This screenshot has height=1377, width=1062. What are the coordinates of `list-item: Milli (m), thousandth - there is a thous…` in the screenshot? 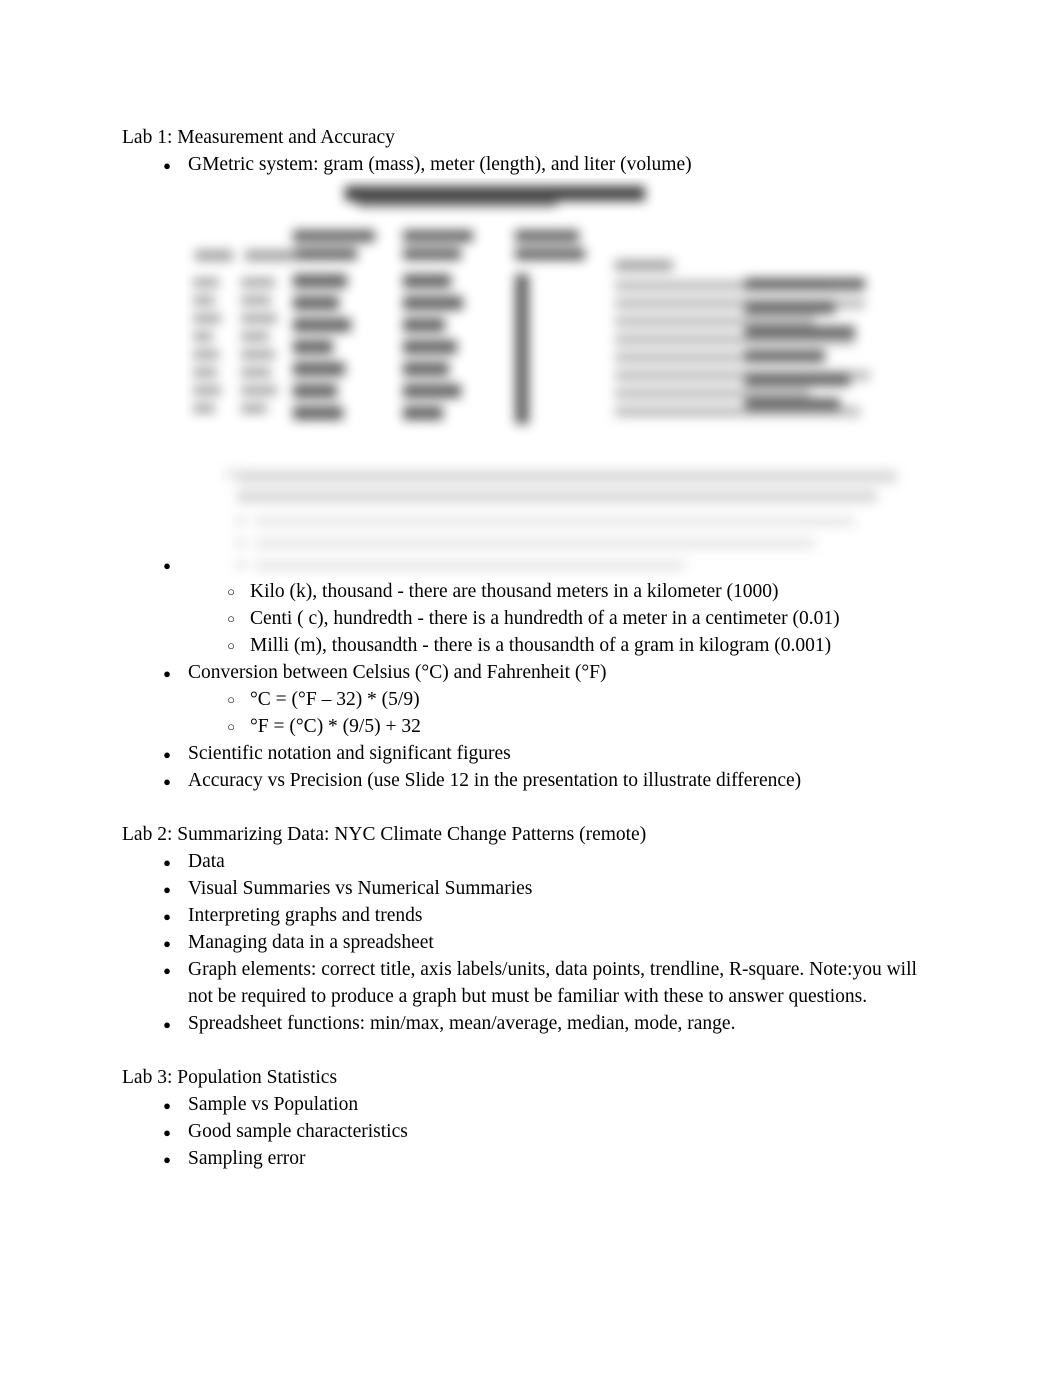 It's located at (528, 645).